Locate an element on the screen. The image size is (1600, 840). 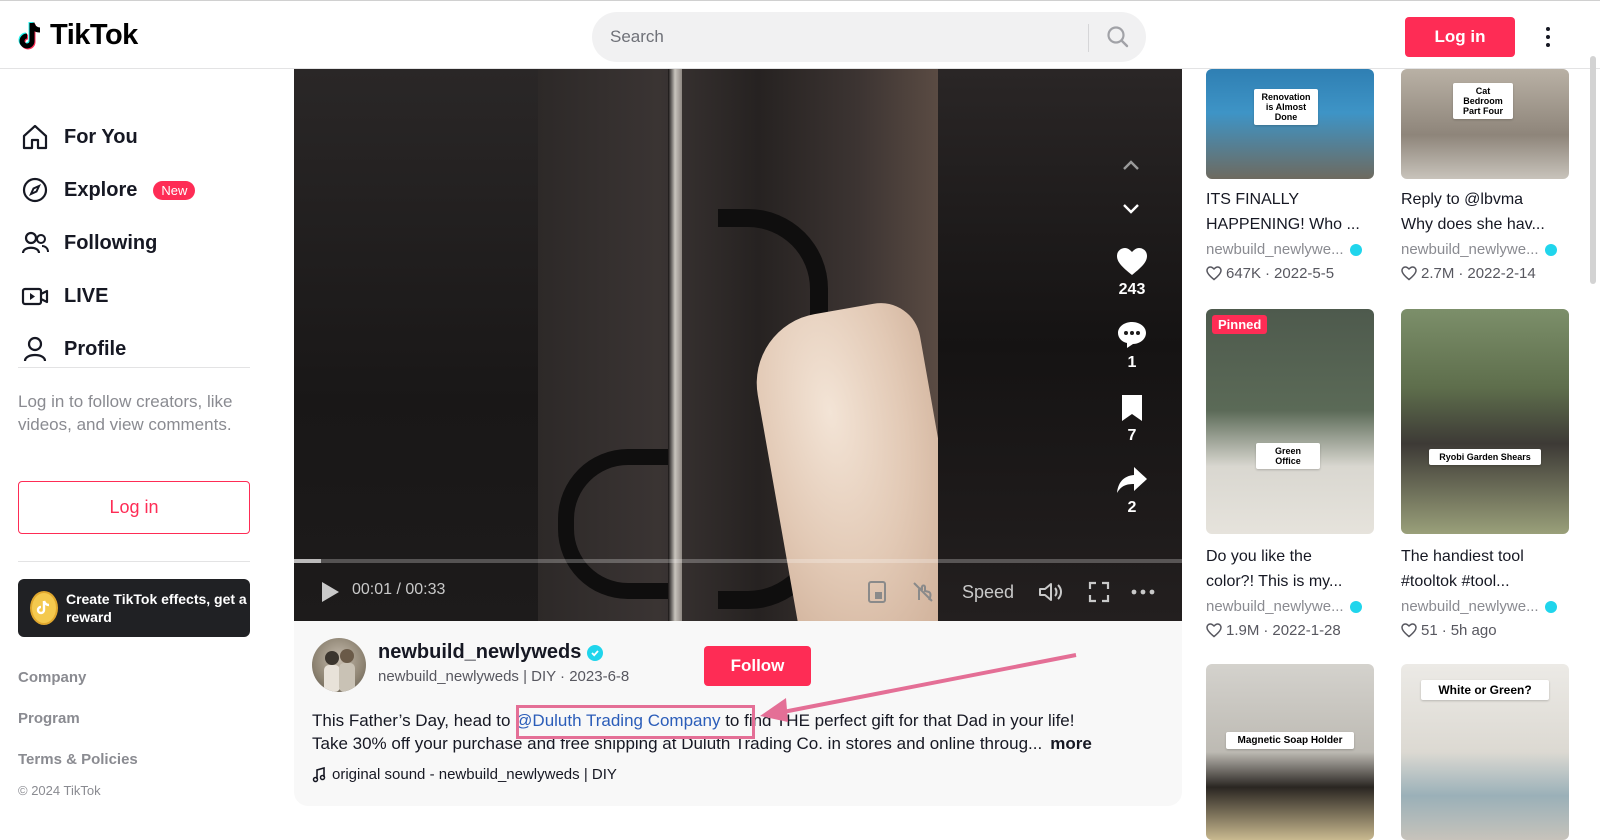
fullscreen-icon is located at coordinates (1099, 592).